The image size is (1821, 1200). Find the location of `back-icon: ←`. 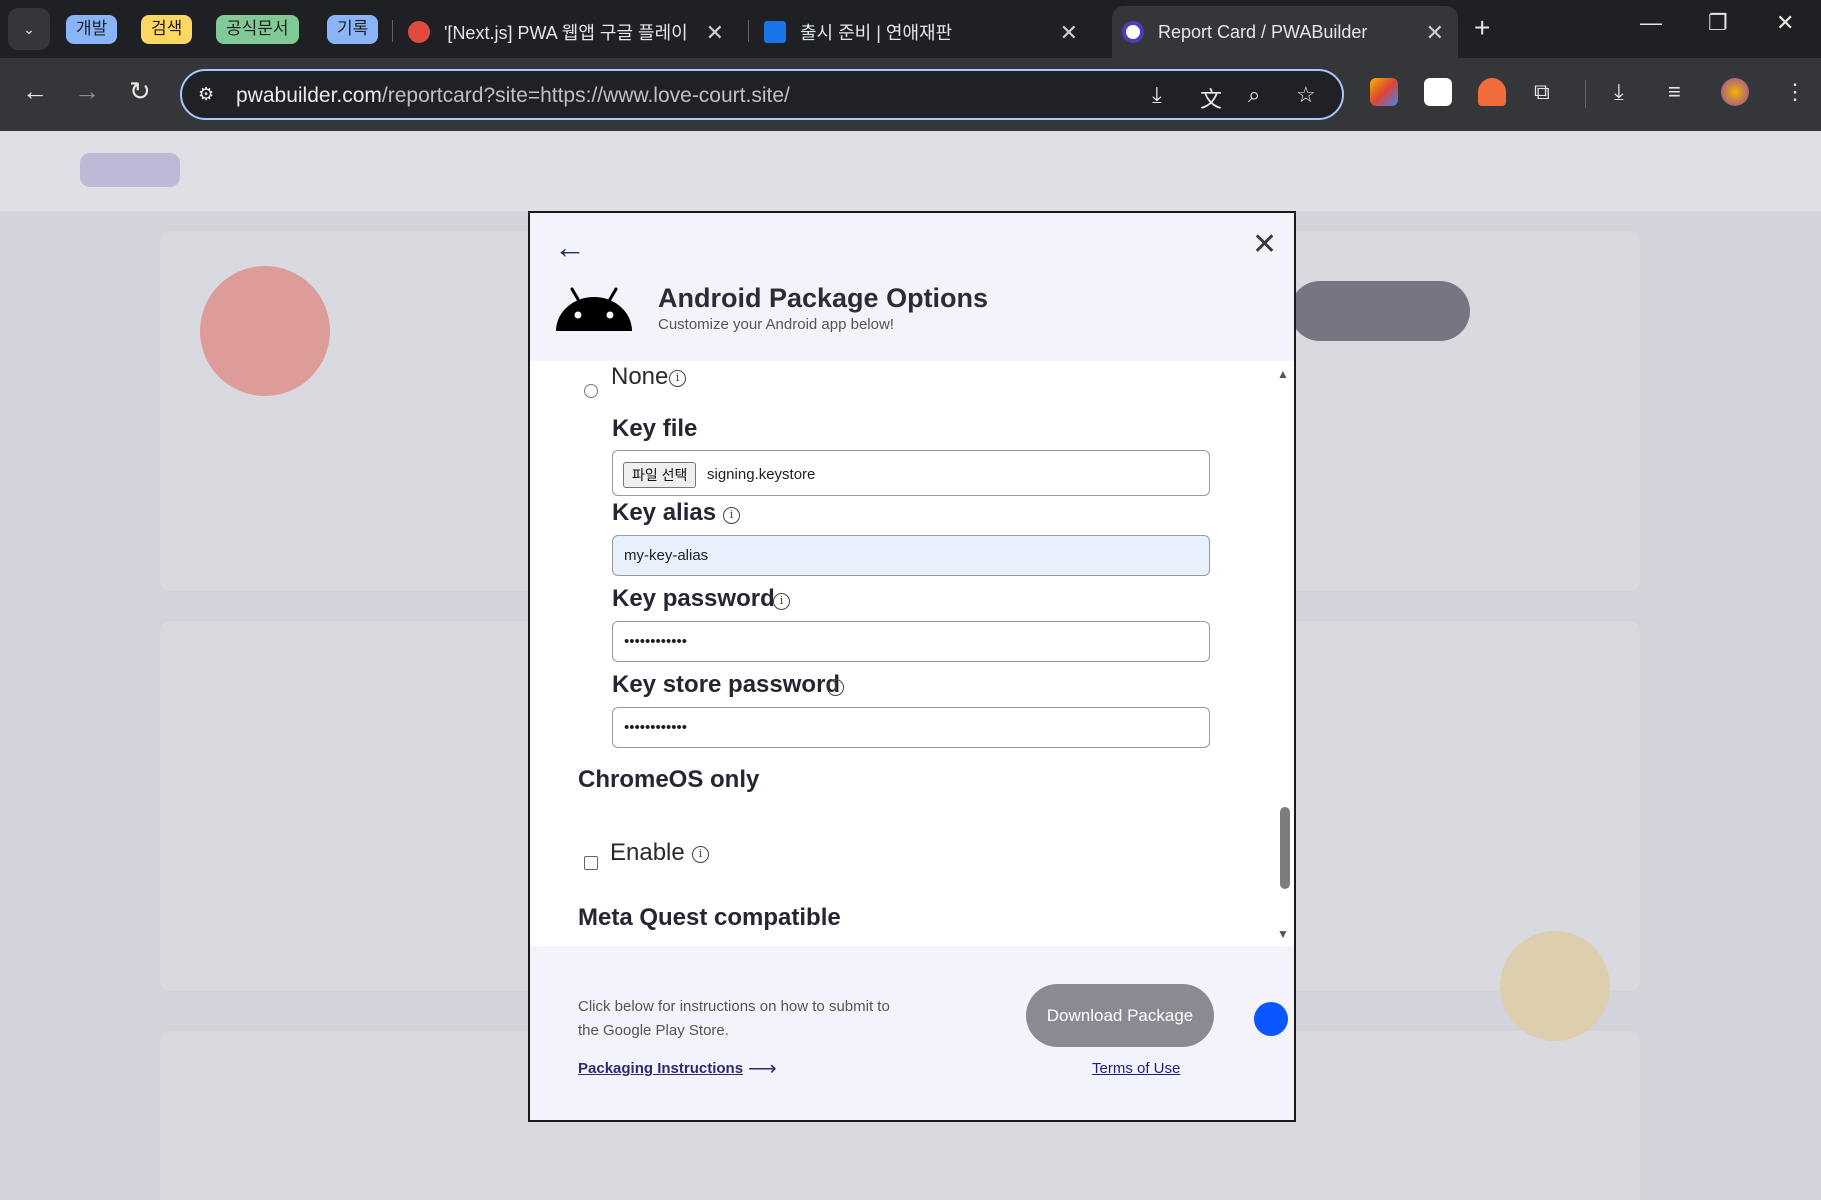

back-icon: ← is located at coordinates (35, 91).